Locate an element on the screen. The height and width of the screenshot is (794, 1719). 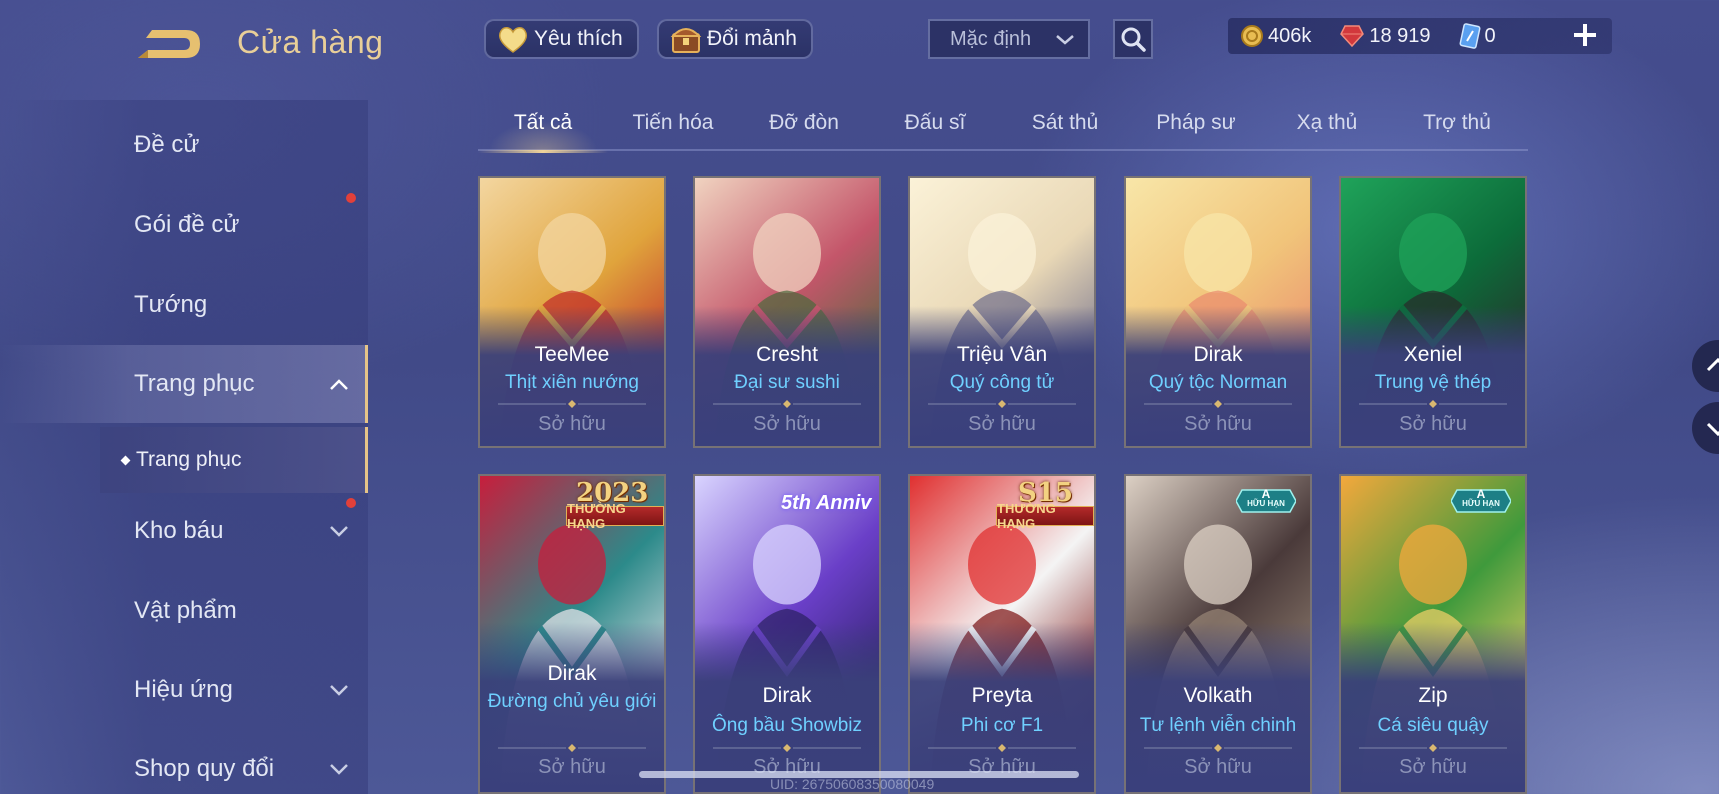
scroll-down-button is located at coordinates (1705, 428).